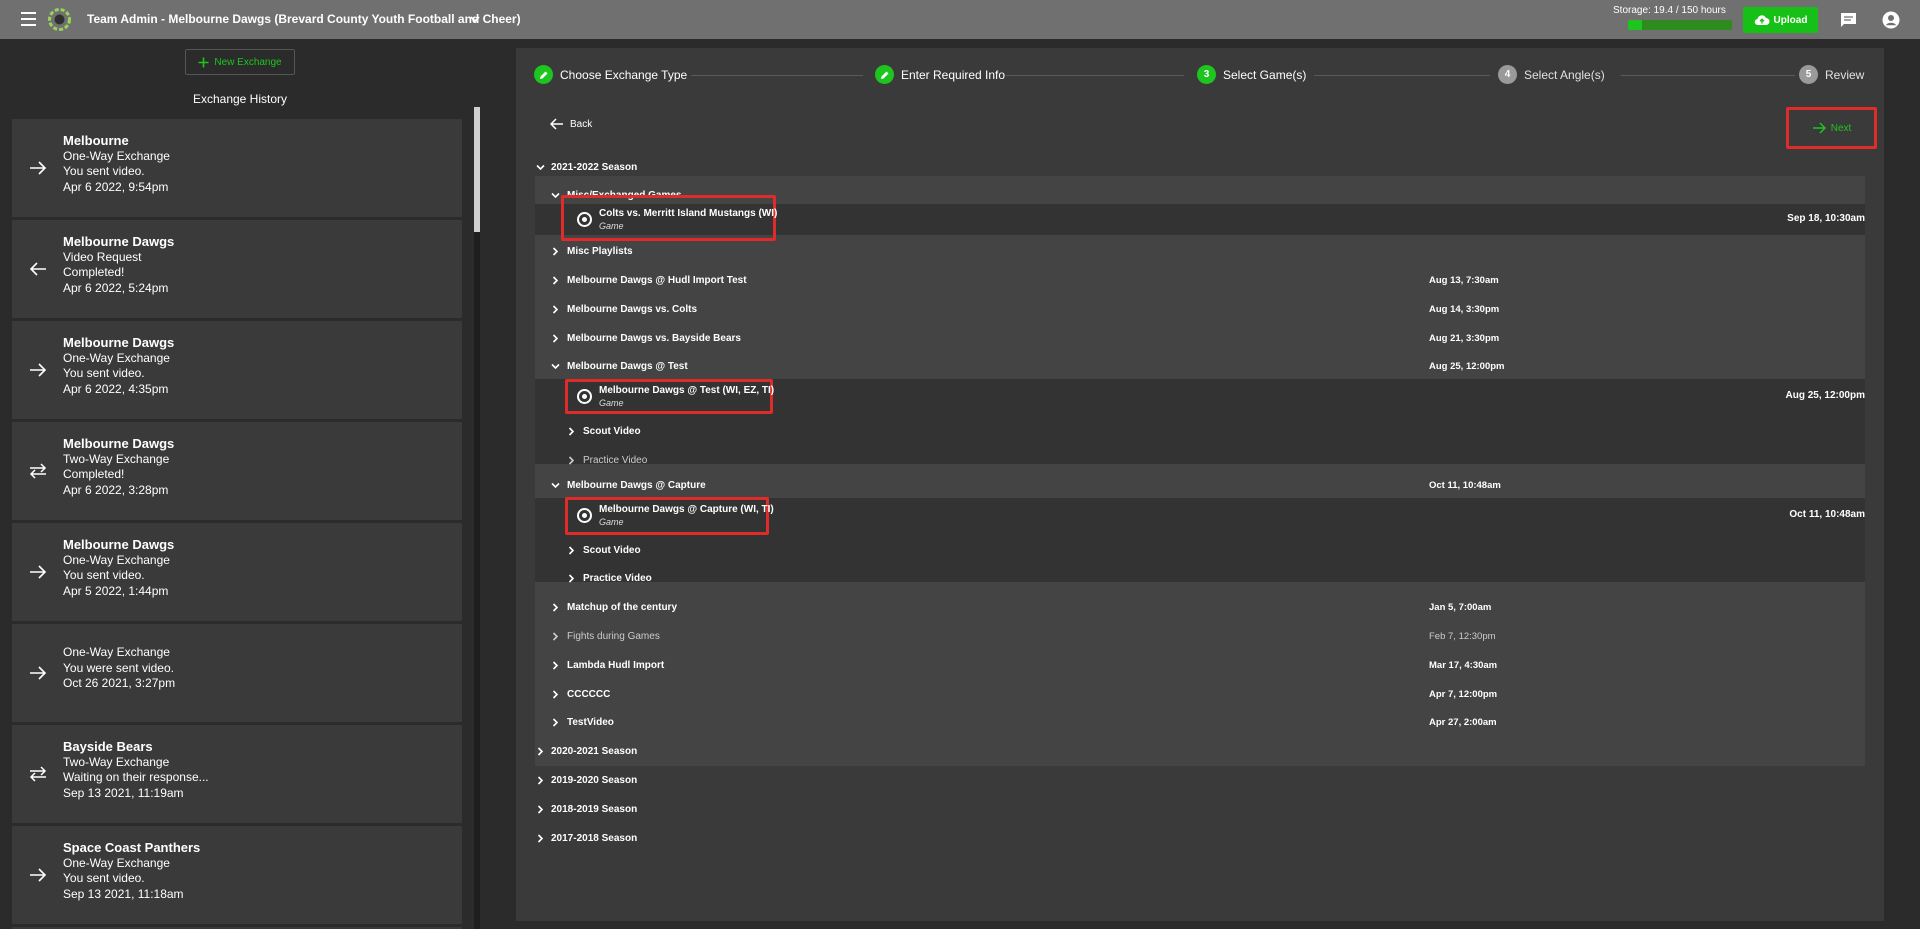  I want to click on next-button: Next, so click(1831, 128).